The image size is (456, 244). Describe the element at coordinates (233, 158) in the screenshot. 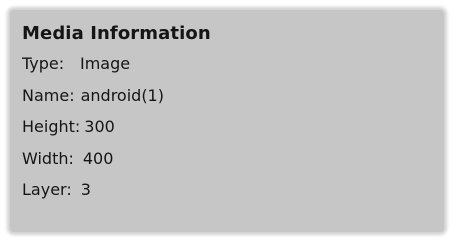

I see `info-row-width: Width: 400` at that location.